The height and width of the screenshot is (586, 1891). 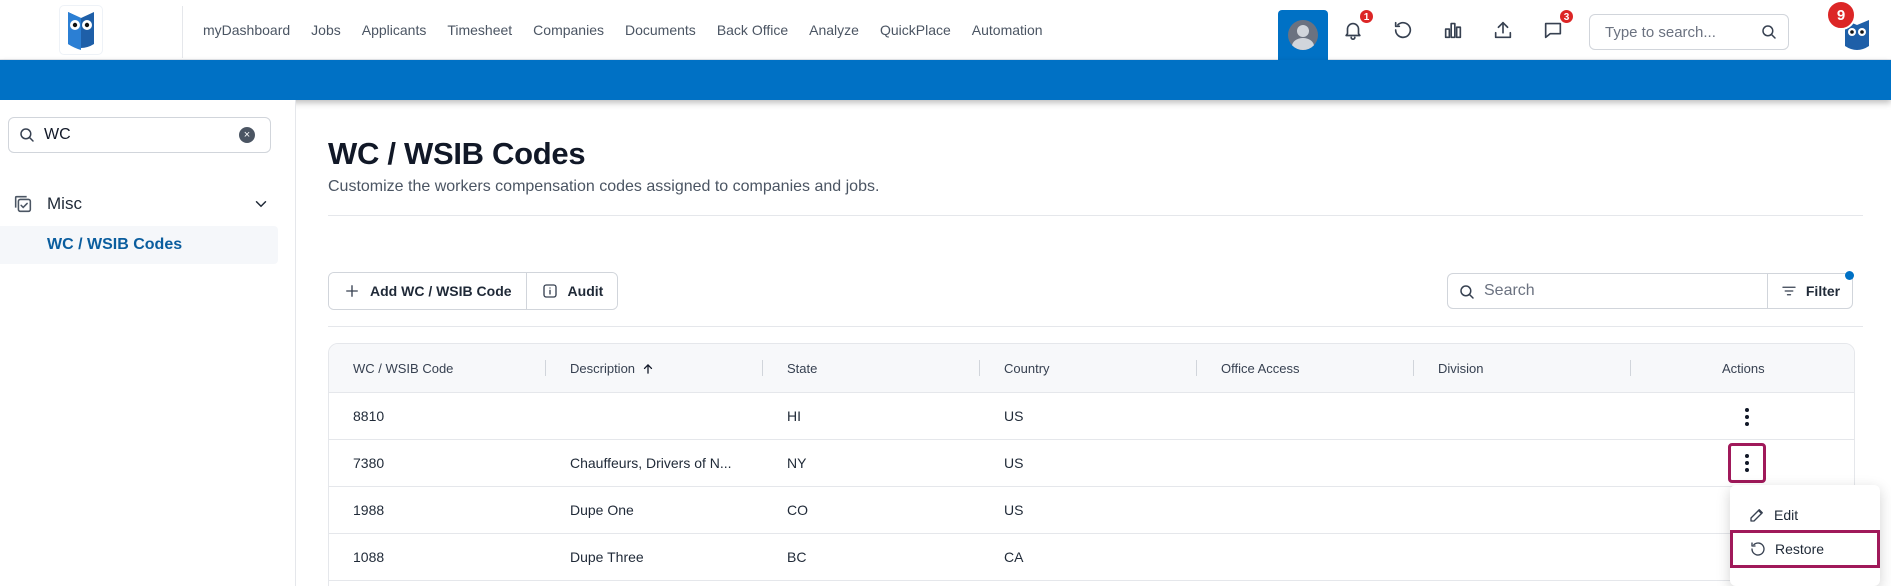 I want to click on plus-icon, so click(x=352, y=291).